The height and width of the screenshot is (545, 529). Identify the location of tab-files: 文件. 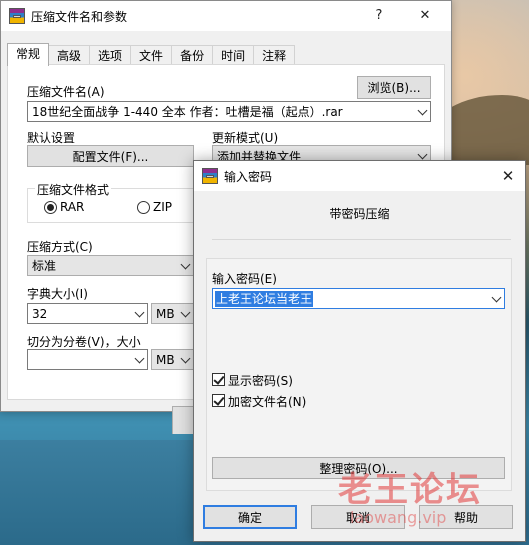
(151, 55).